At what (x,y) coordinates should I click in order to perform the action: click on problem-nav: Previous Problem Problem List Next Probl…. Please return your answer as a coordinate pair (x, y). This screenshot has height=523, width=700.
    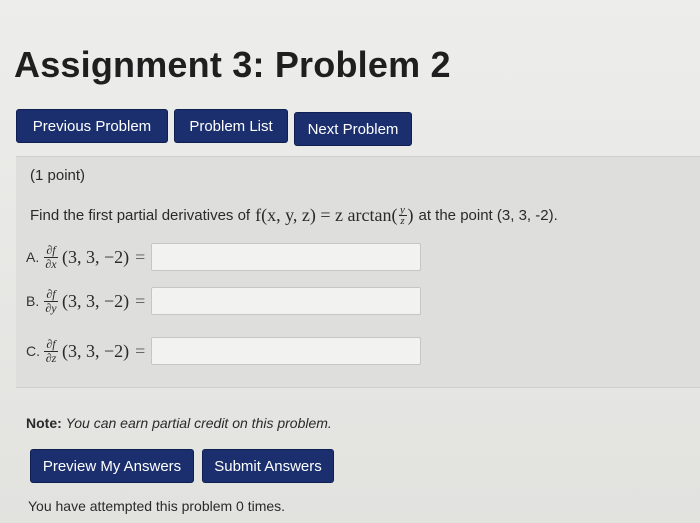
    Looking at the image, I should click on (214, 127).